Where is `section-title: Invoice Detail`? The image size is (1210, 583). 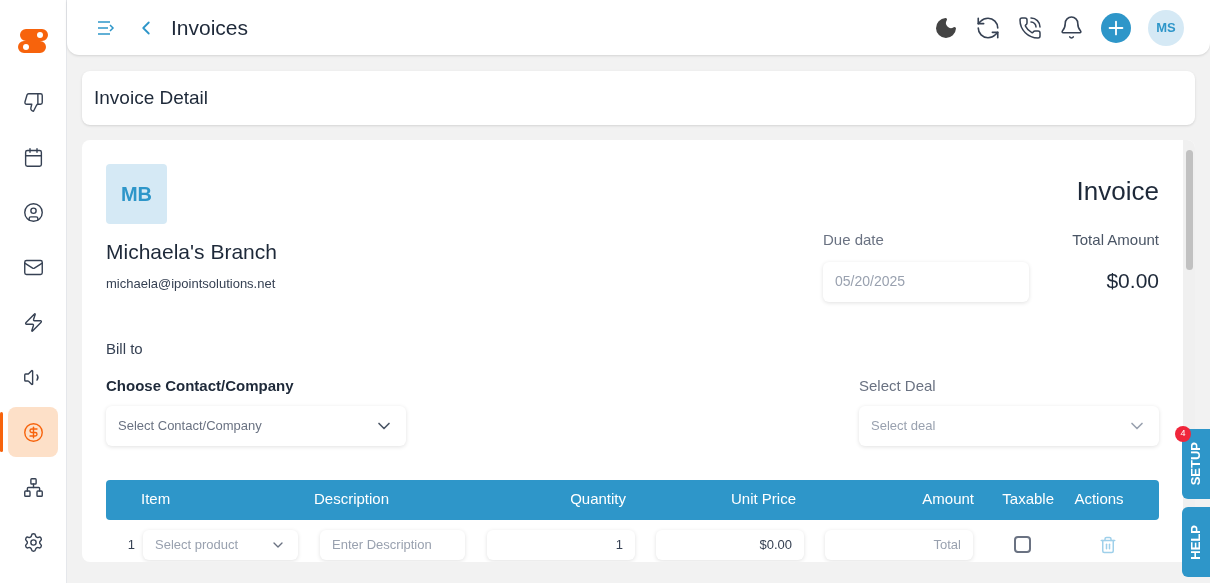
section-title: Invoice Detail is located at coordinates (151, 97).